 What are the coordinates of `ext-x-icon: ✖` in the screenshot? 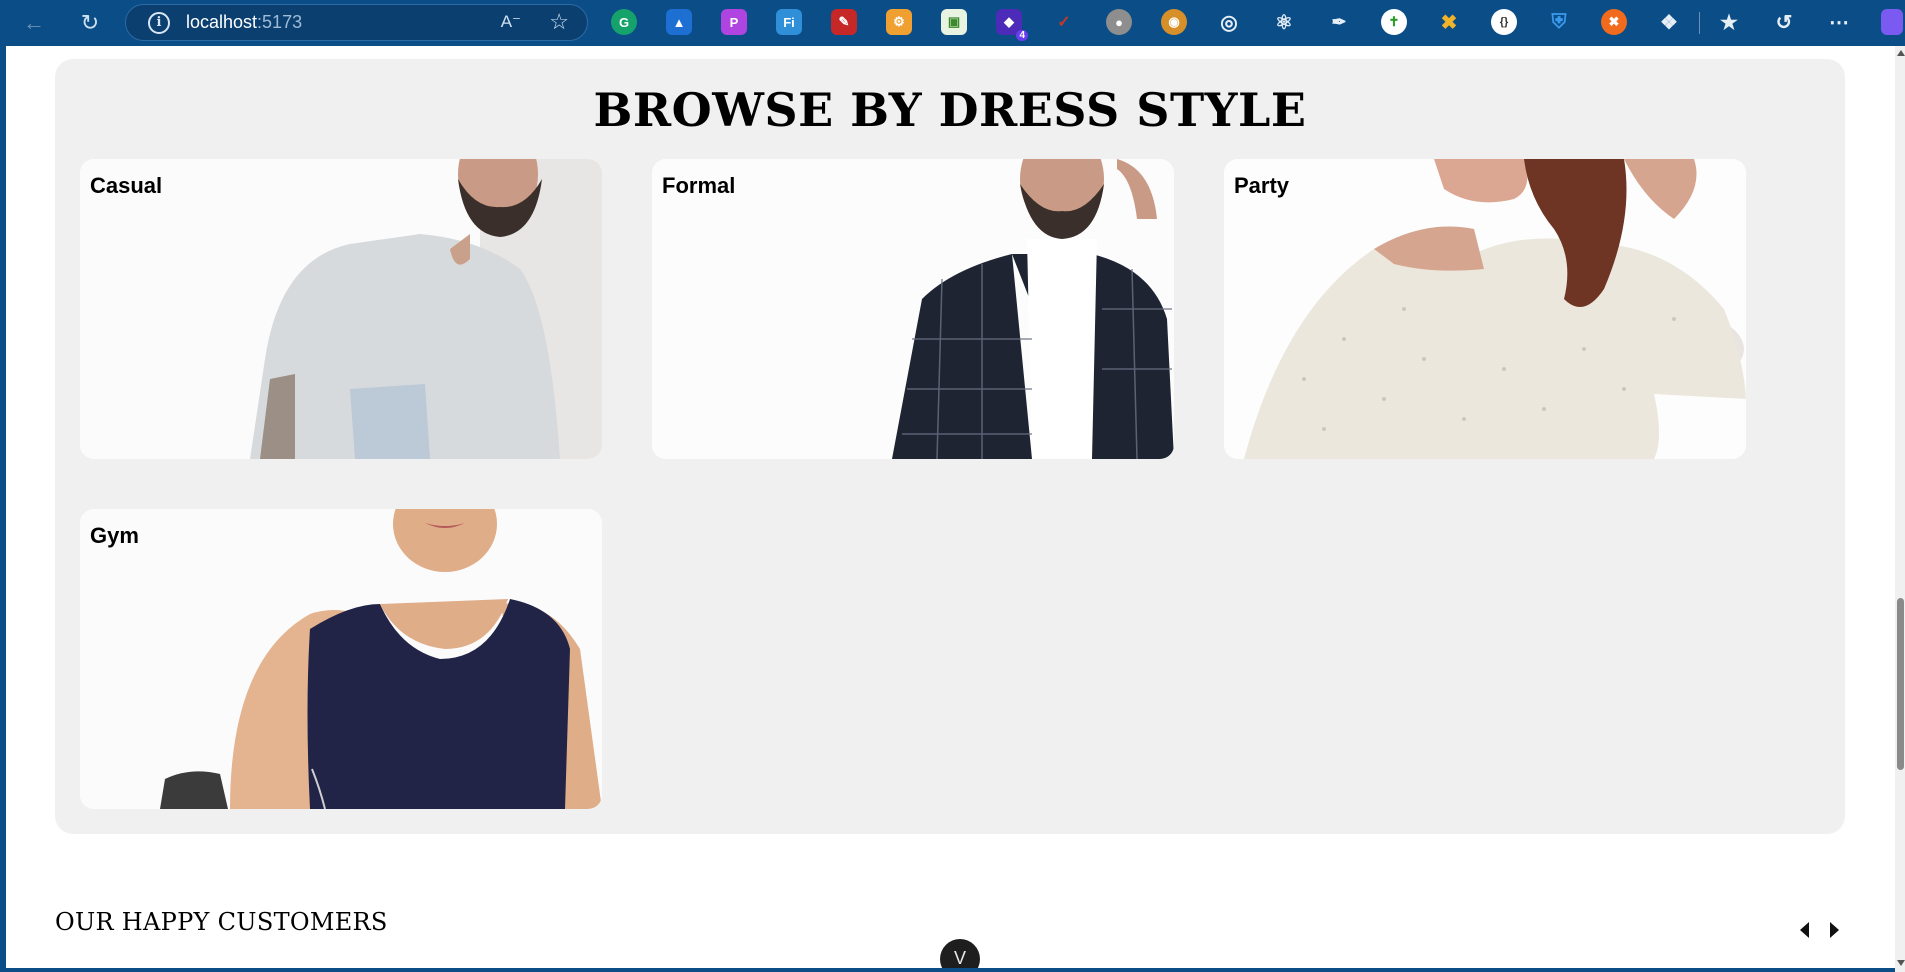 It's located at (1449, 22).